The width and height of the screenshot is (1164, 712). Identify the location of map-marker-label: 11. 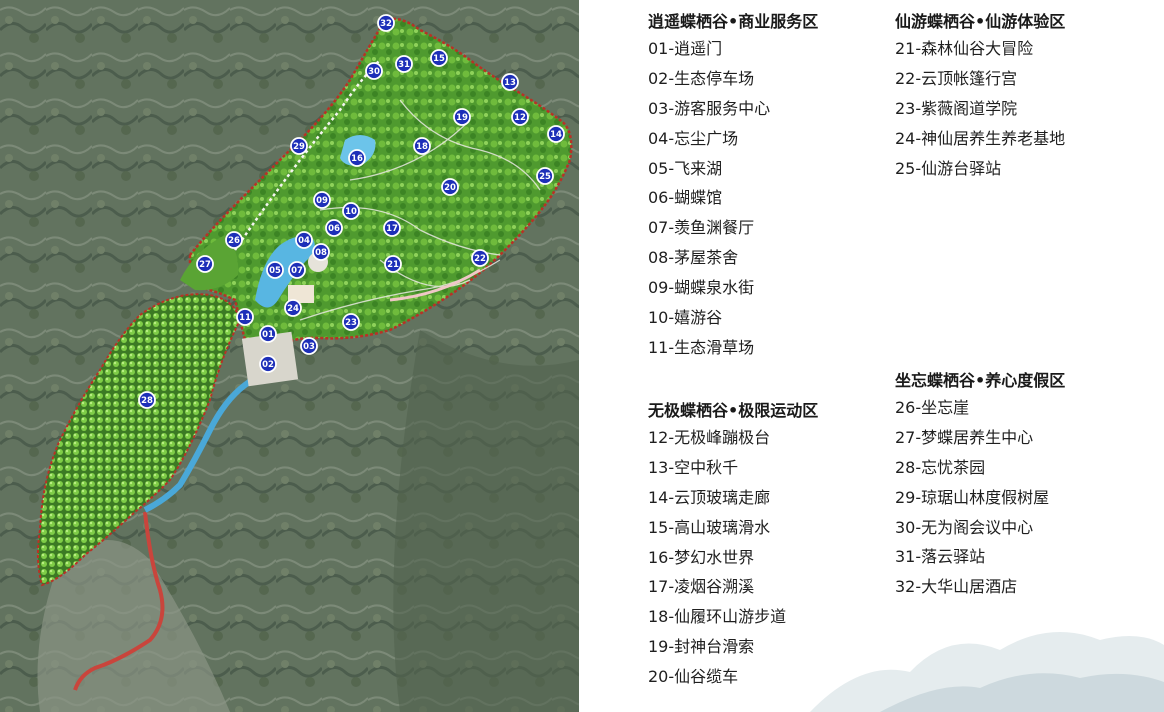
(245, 318).